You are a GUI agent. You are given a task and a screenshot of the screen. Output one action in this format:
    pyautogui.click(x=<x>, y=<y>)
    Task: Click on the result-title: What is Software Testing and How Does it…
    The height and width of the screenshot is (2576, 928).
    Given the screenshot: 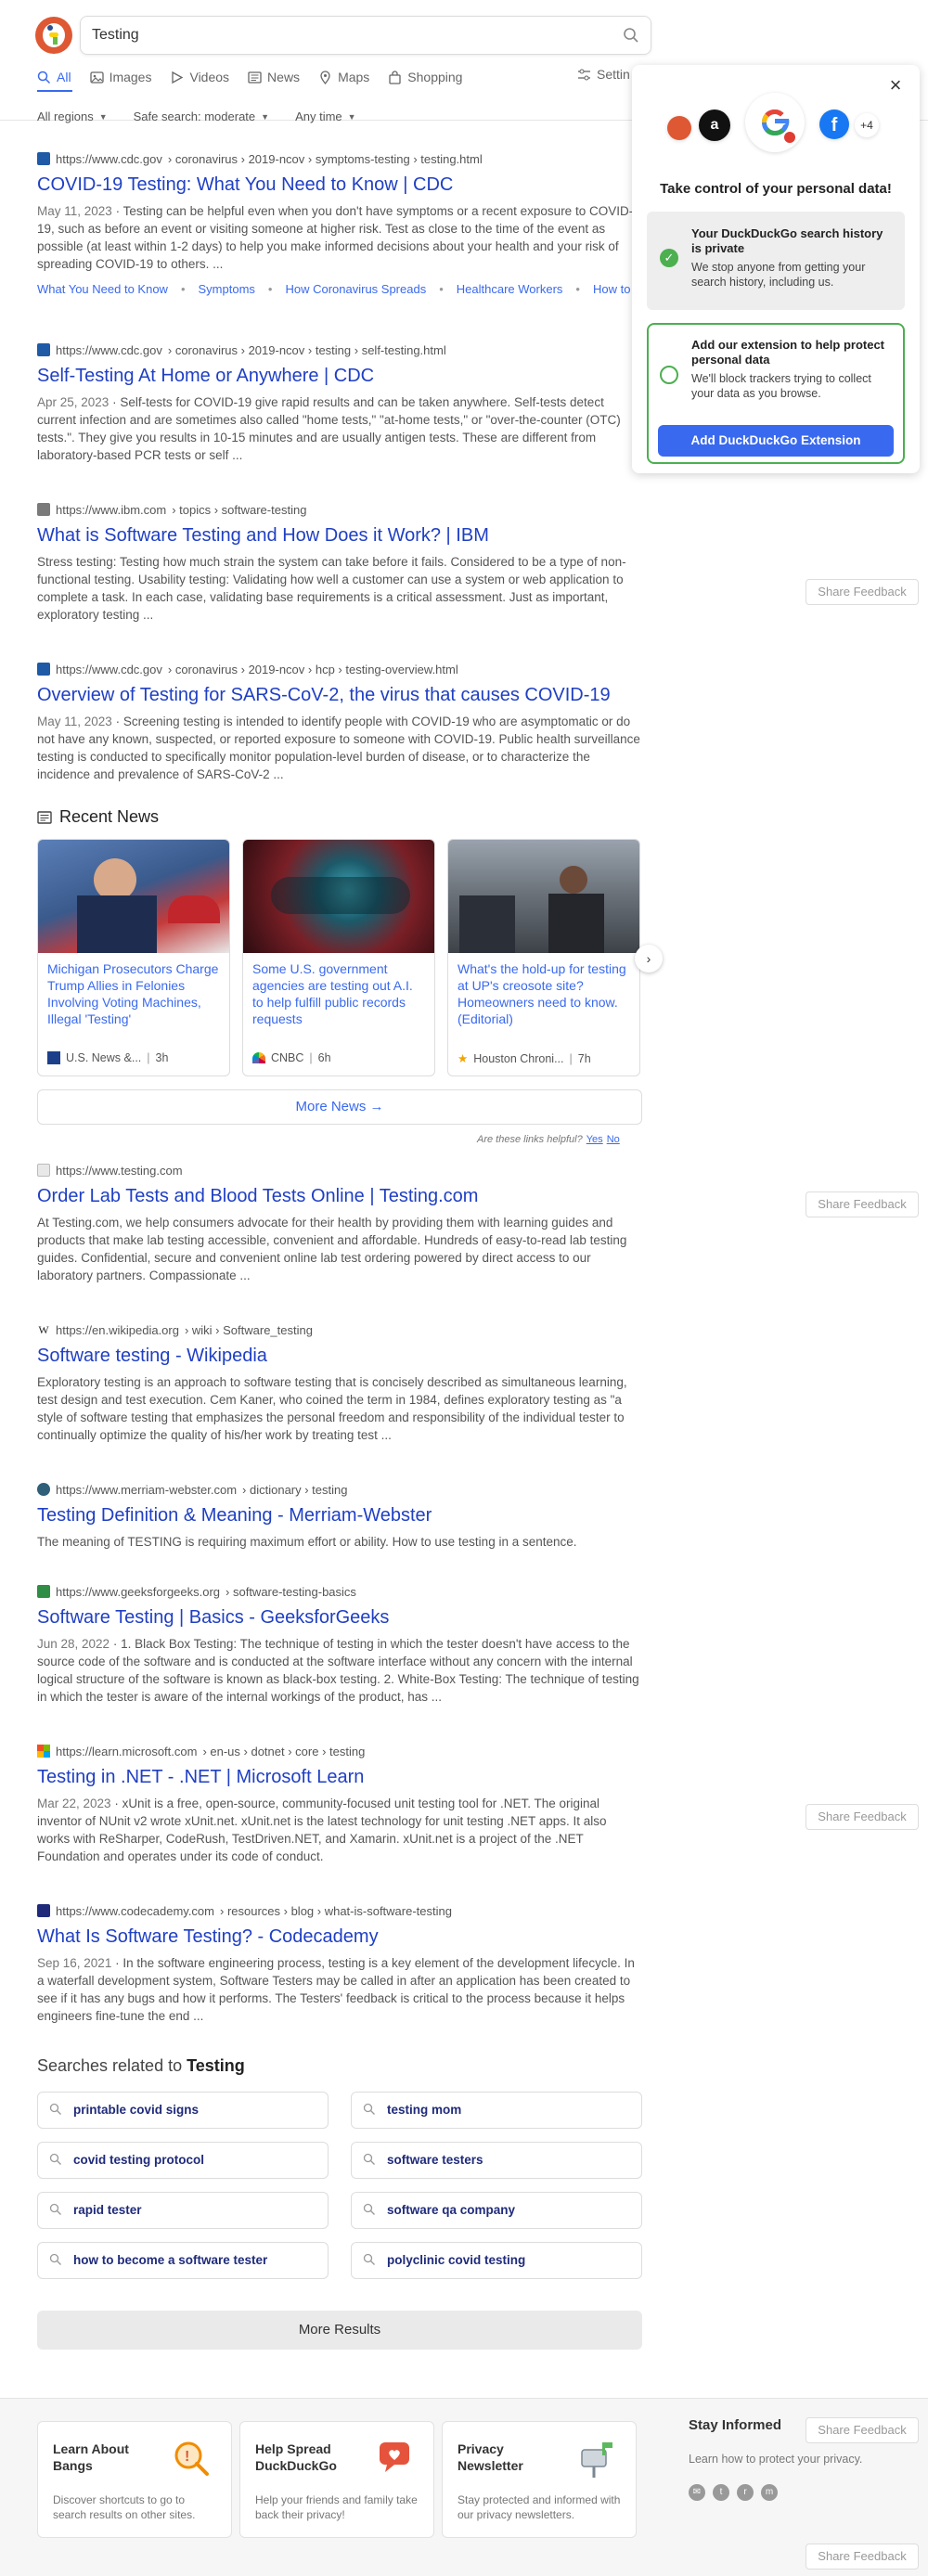 What is the action you would take?
    pyautogui.click(x=339, y=535)
    